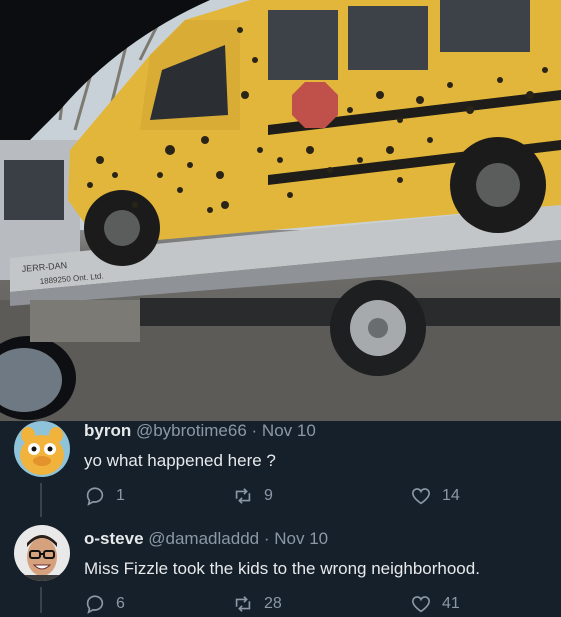  Describe the element at coordinates (120, 603) in the screenshot. I see `reply-count: 6` at that location.